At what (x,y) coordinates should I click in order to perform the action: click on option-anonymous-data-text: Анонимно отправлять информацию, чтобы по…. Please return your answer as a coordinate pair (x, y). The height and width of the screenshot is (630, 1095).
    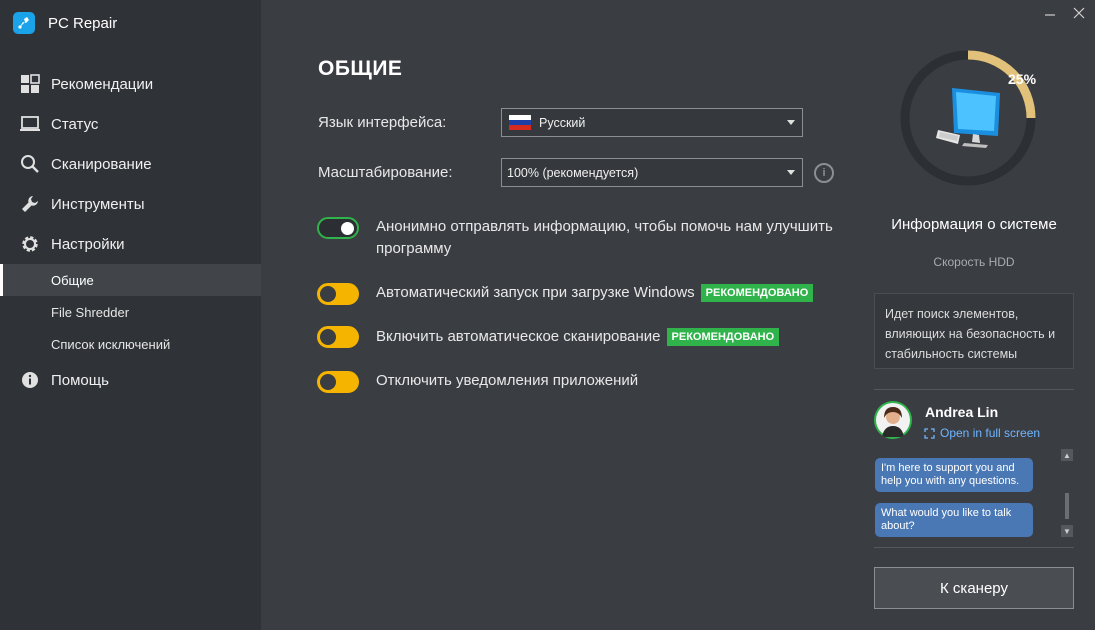
    Looking at the image, I should click on (604, 237).